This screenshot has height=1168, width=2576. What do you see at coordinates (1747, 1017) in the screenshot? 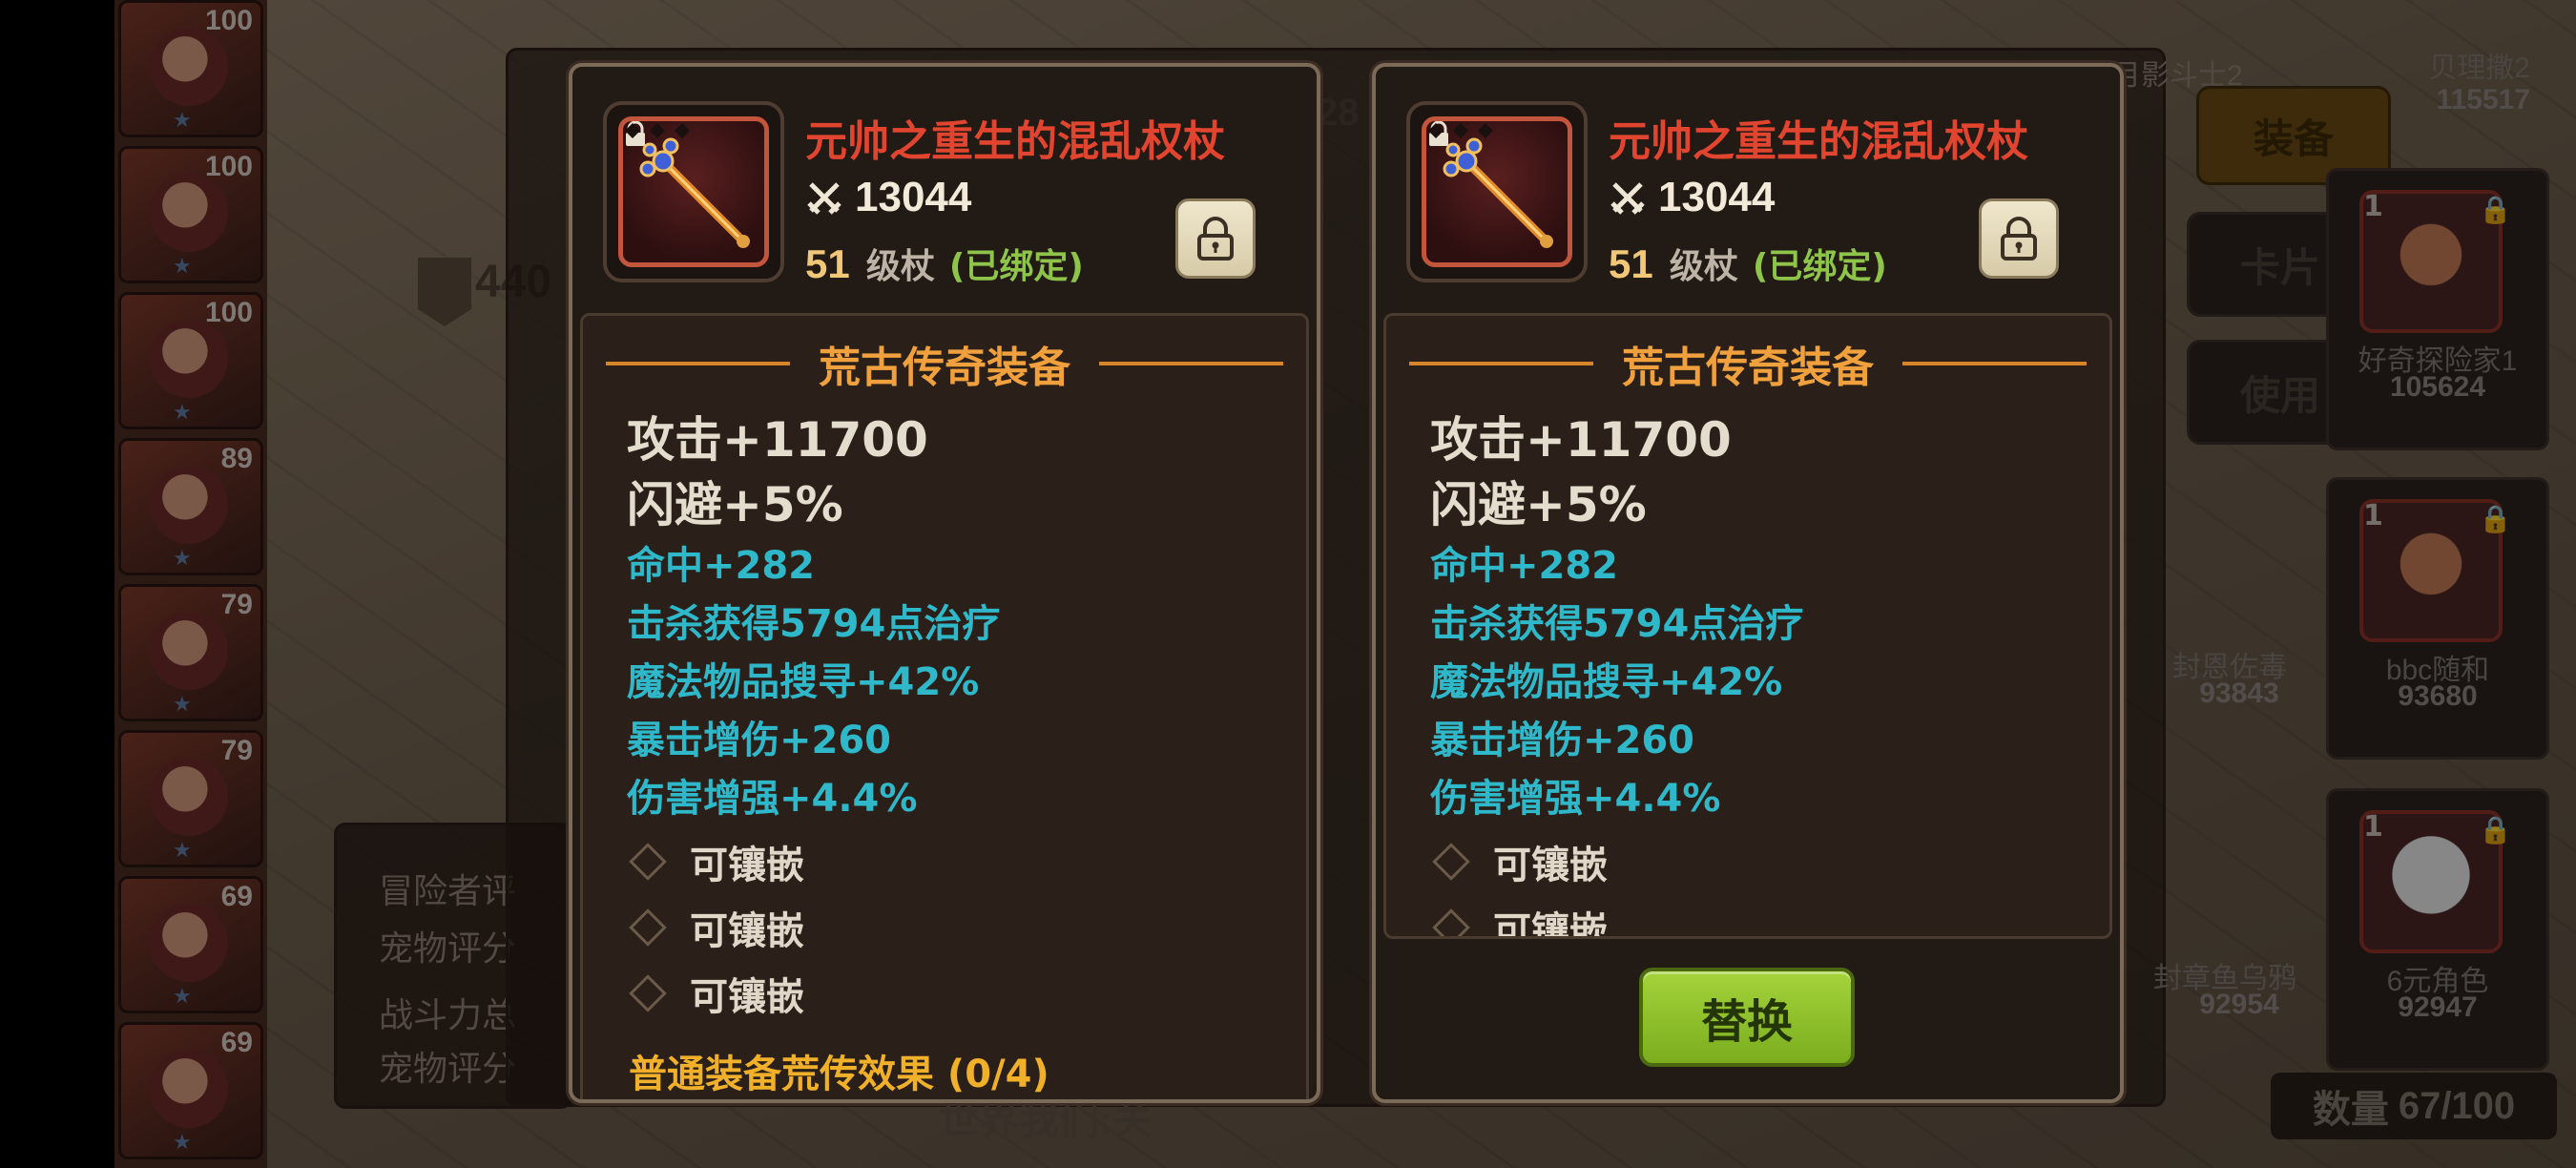
I see `replace-button: 替换` at bounding box center [1747, 1017].